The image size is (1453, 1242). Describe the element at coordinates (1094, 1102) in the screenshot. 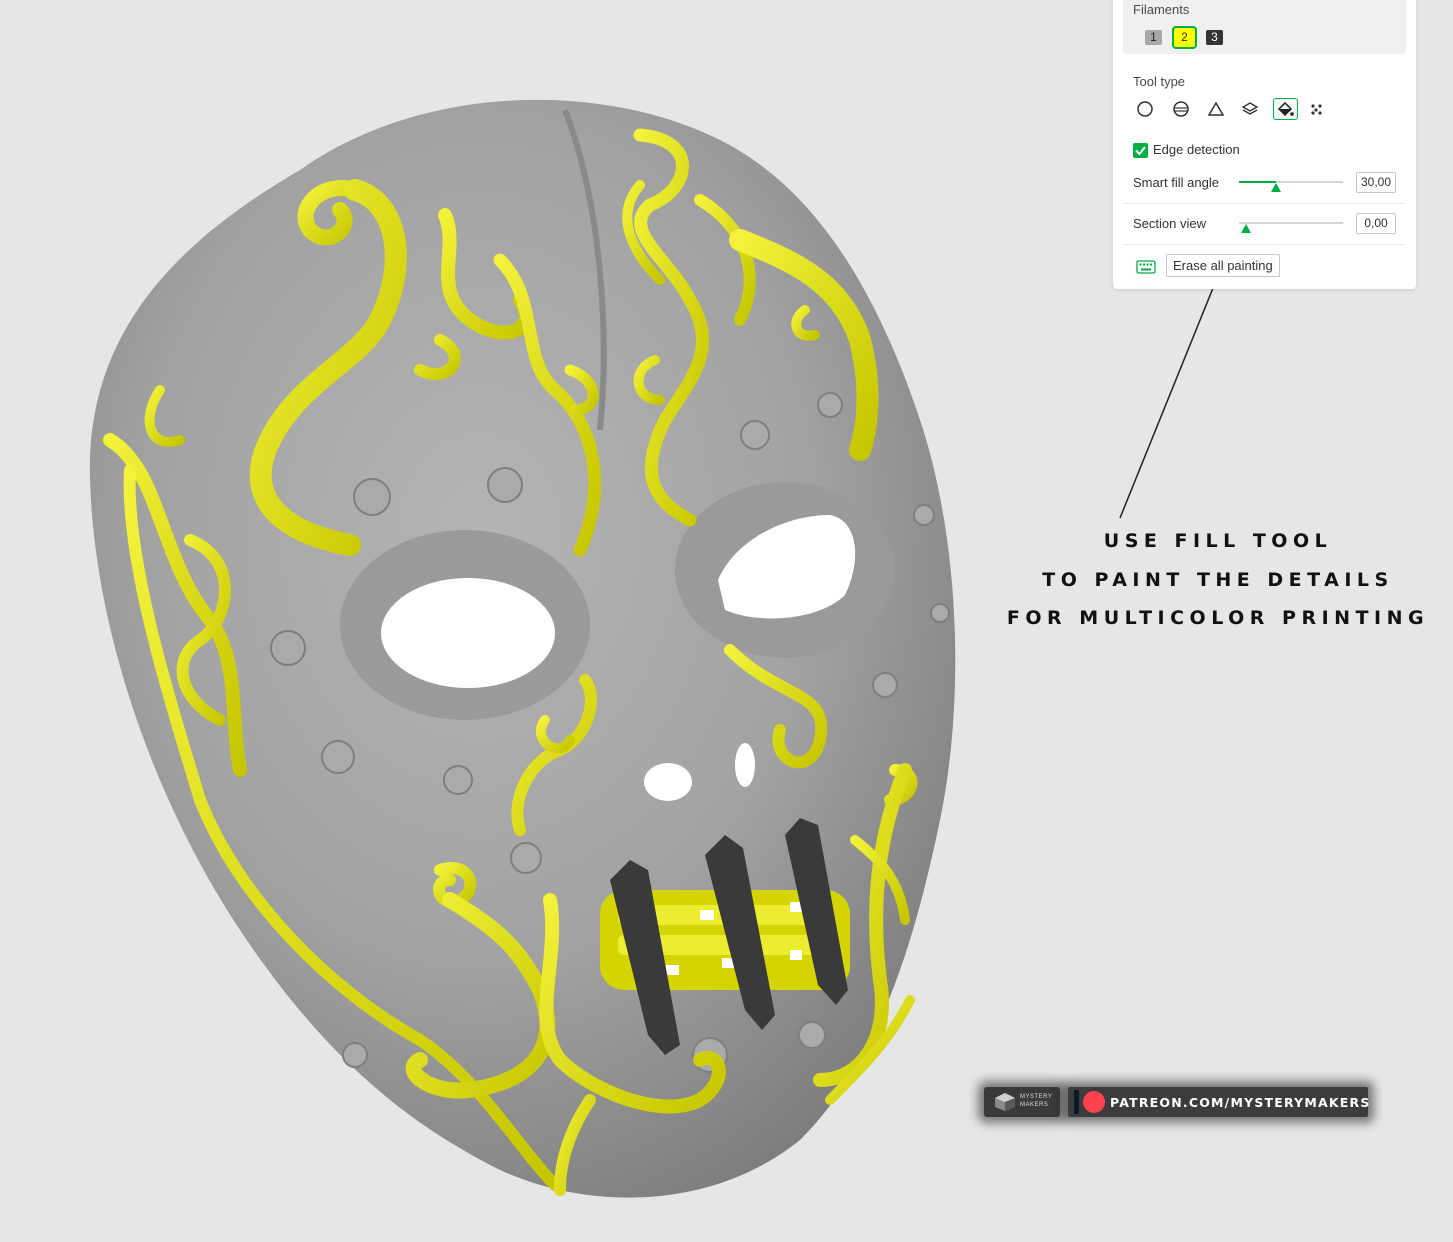

I see `patreon-icon` at that location.